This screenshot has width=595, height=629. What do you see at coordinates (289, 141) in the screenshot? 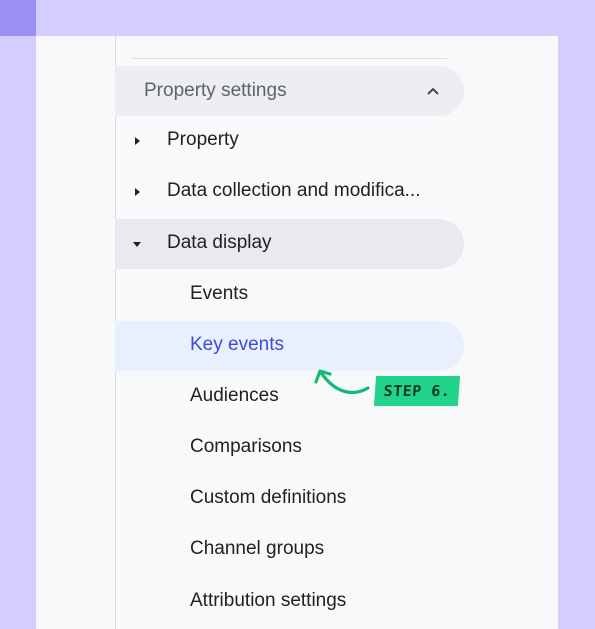
I see `nav-item-property: Property` at bounding box center [289, 141].